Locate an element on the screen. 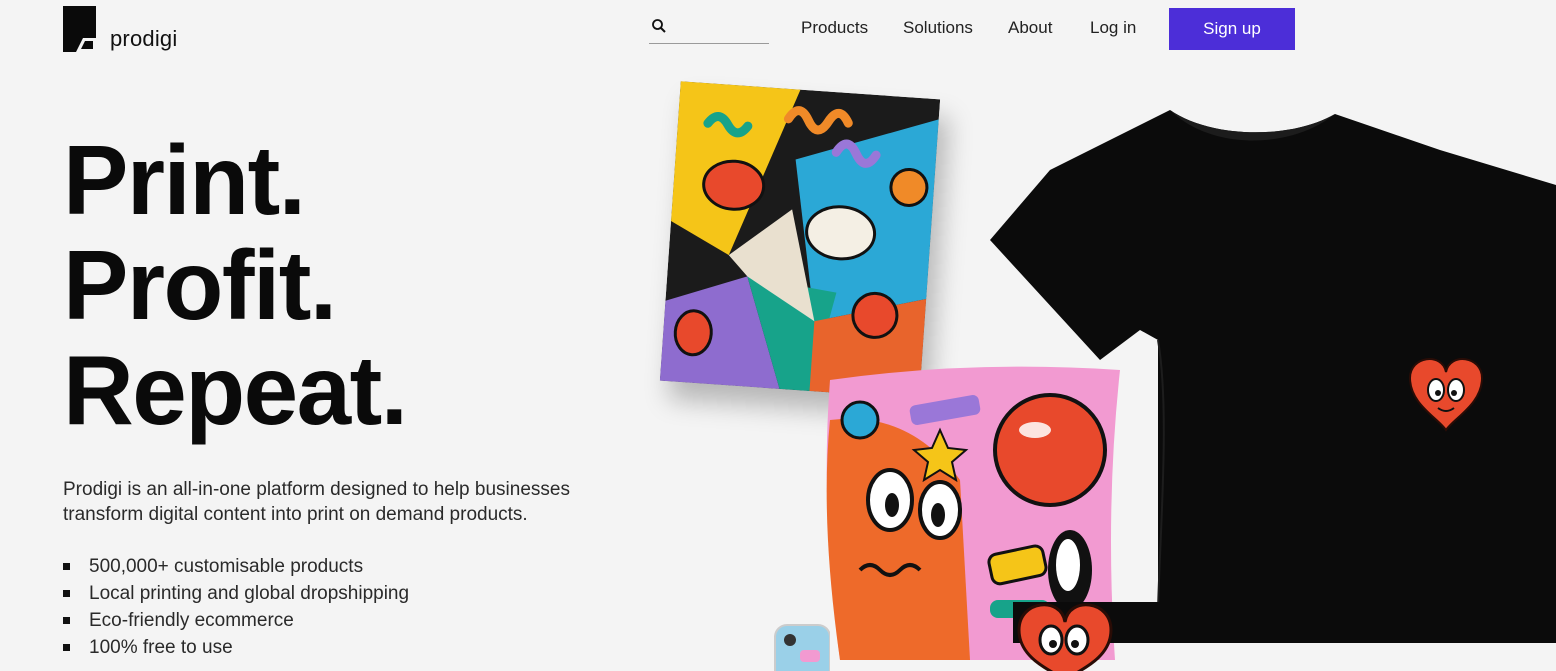 This screenshot has width=1556, height=671. feature-text: 100% free to use is located at coordinates (161, 647).